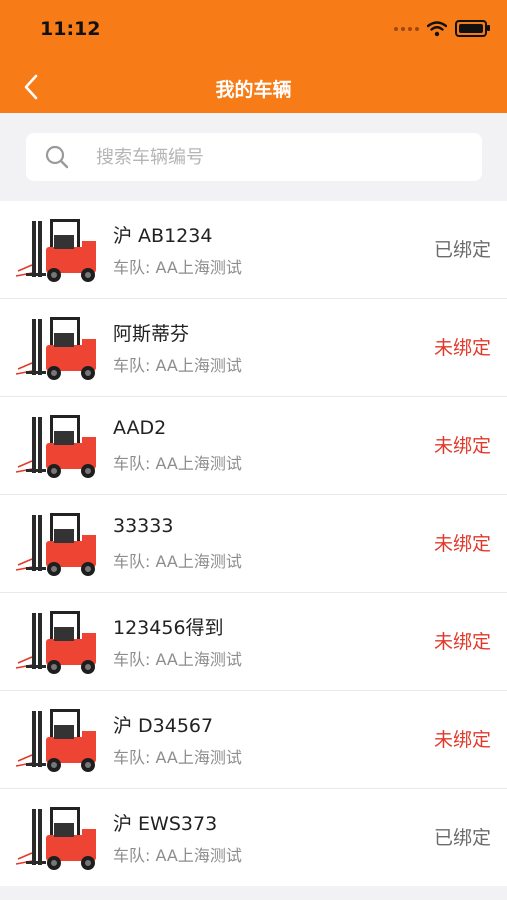 Image resolution: width=507 pixels, height=900 pixels. What do you see at coordinates (253, 642) in the screenshot?
I see `vehicle-row: 123456得到 车队: AA上海测试 未绑定` at bounding box center [253, 642].